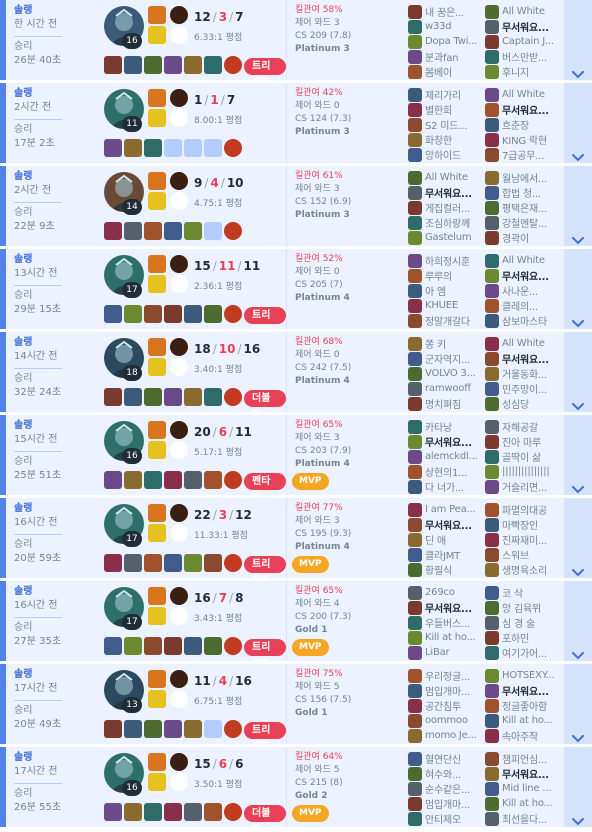 Image resolution: width=592 pixels, height=832 pixels. I want to click on summoner-name: ramwooff, so click(454, 388).